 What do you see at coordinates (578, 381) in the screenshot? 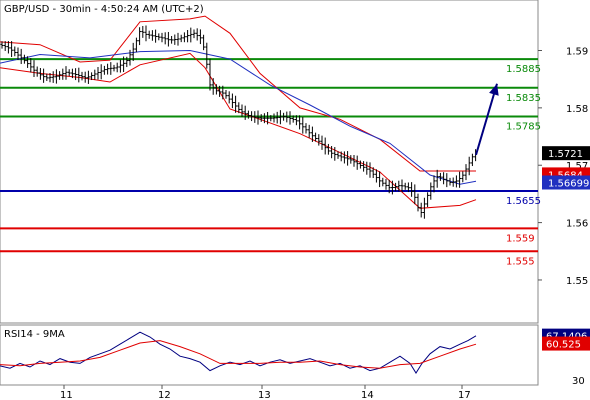
I see `rsi-tick-label-1: 30` at bounding box center [578, 381].